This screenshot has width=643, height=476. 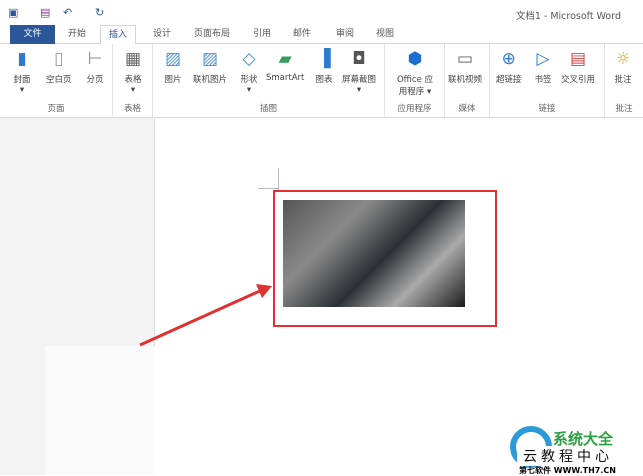 I want to click on group-comments: ☼ 批注 批注, so click(x=624, y=81).